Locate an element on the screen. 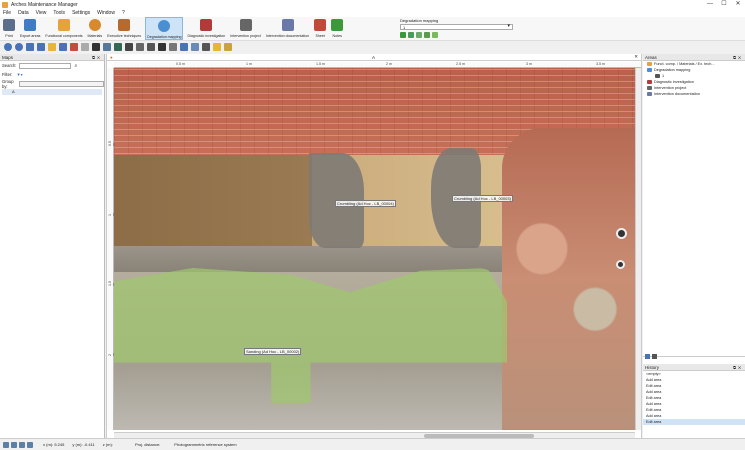 The height and width of the screenshot is (450, 745). subtract-icon is located at coordinates (195, 47).